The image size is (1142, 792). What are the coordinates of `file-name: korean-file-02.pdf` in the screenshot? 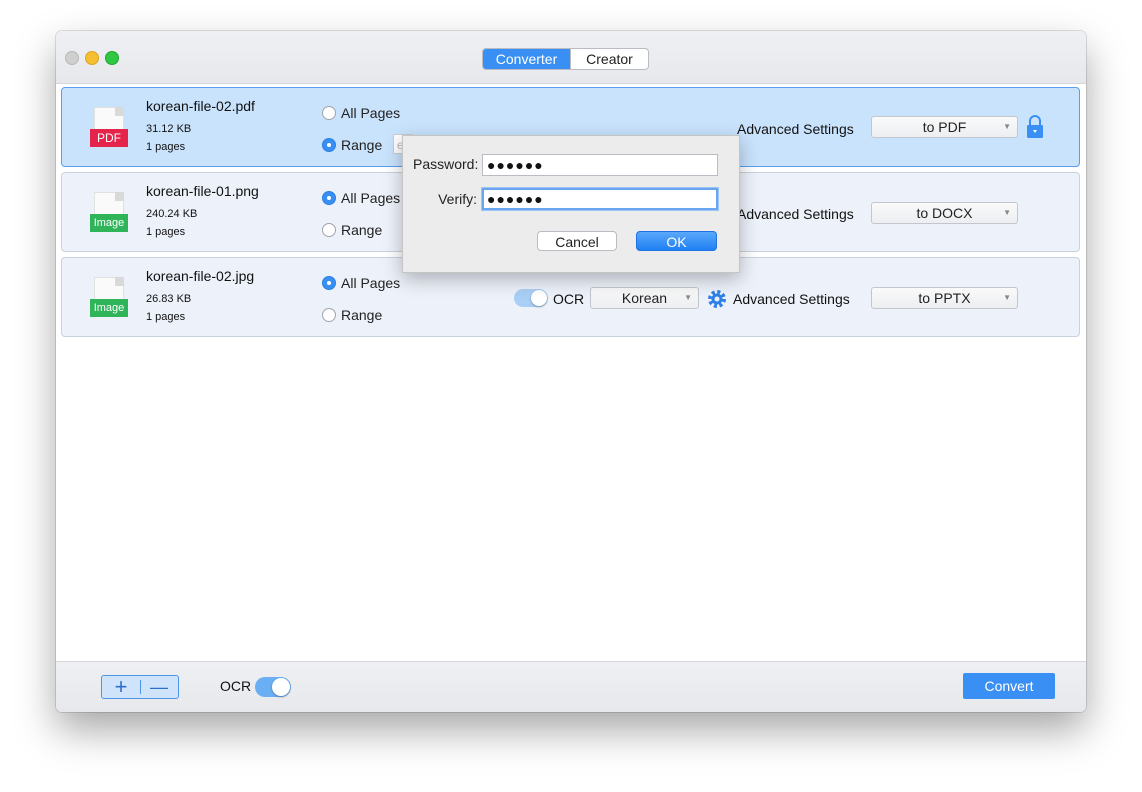 It's located at (200, 106).